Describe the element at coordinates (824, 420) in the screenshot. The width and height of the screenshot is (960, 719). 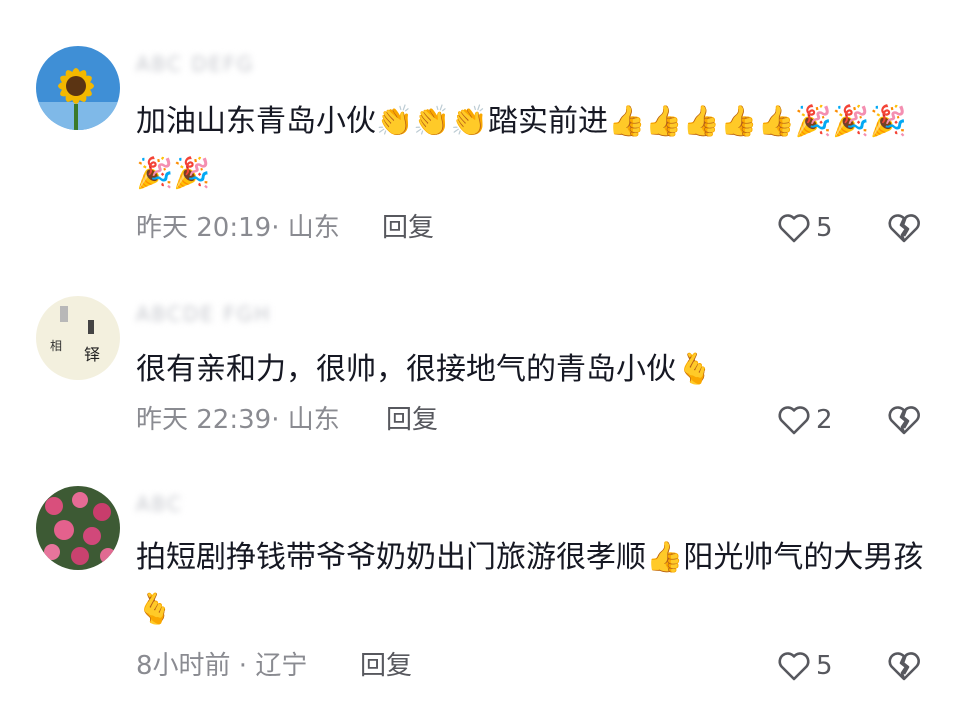
I see `like-count: 2` at that location.